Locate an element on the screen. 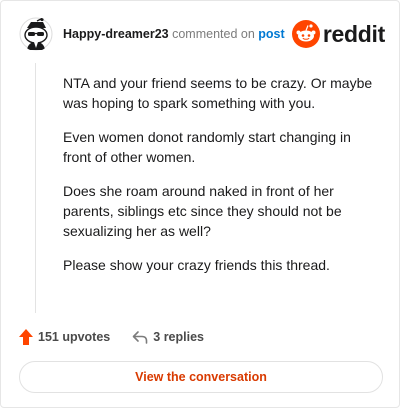  upvote-count: 151 upvotes is located at coordinates (74, 337).